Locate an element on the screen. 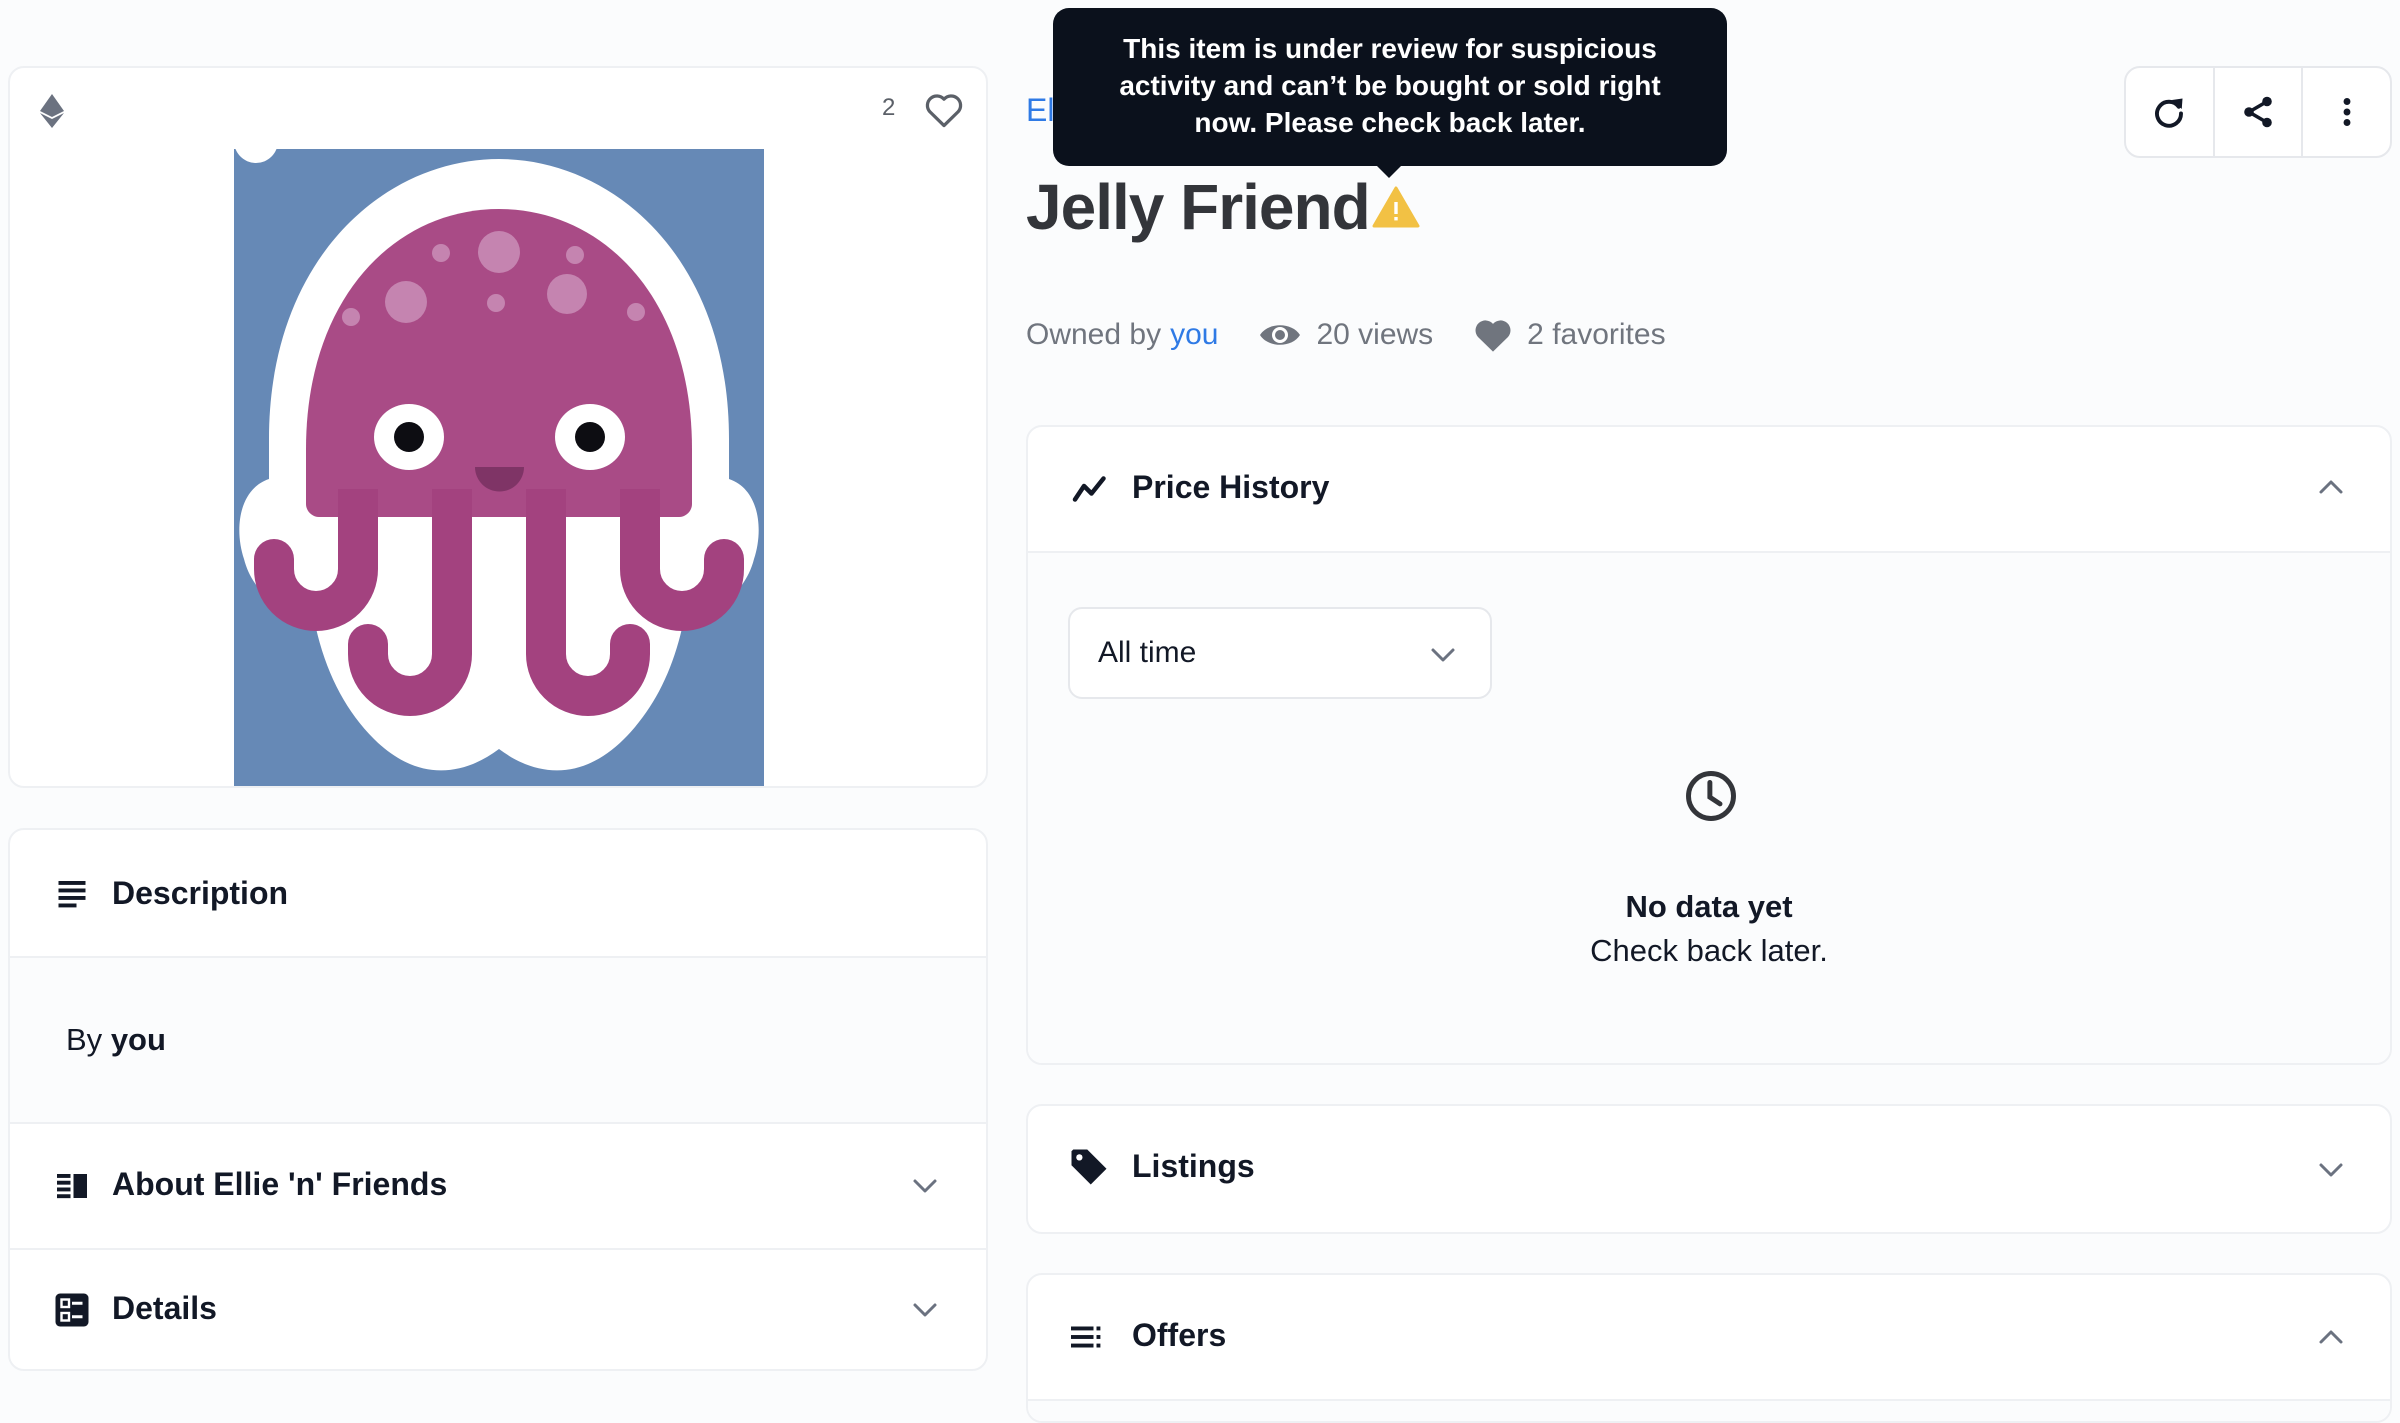 The height and width of the screenshot is (1423, 2400). share-button is located at coordinates (2259, 112).